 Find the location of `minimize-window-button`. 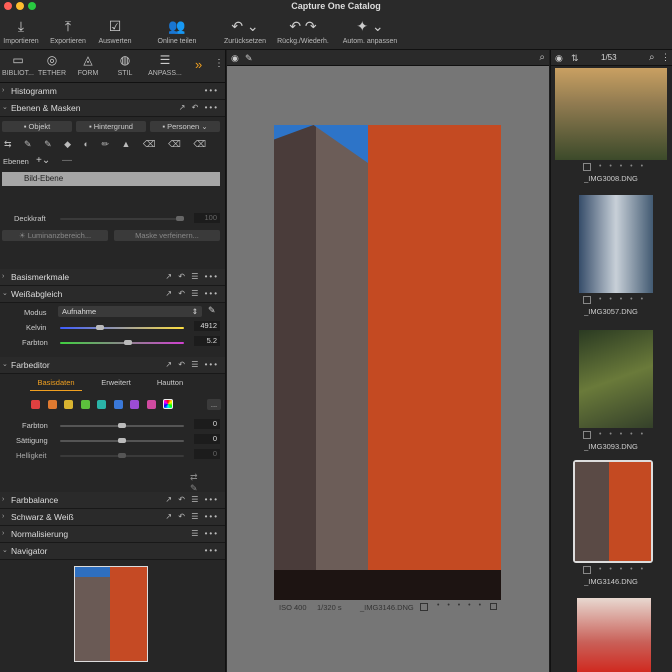

minimize-window-button is located at coordinates (20, 6).